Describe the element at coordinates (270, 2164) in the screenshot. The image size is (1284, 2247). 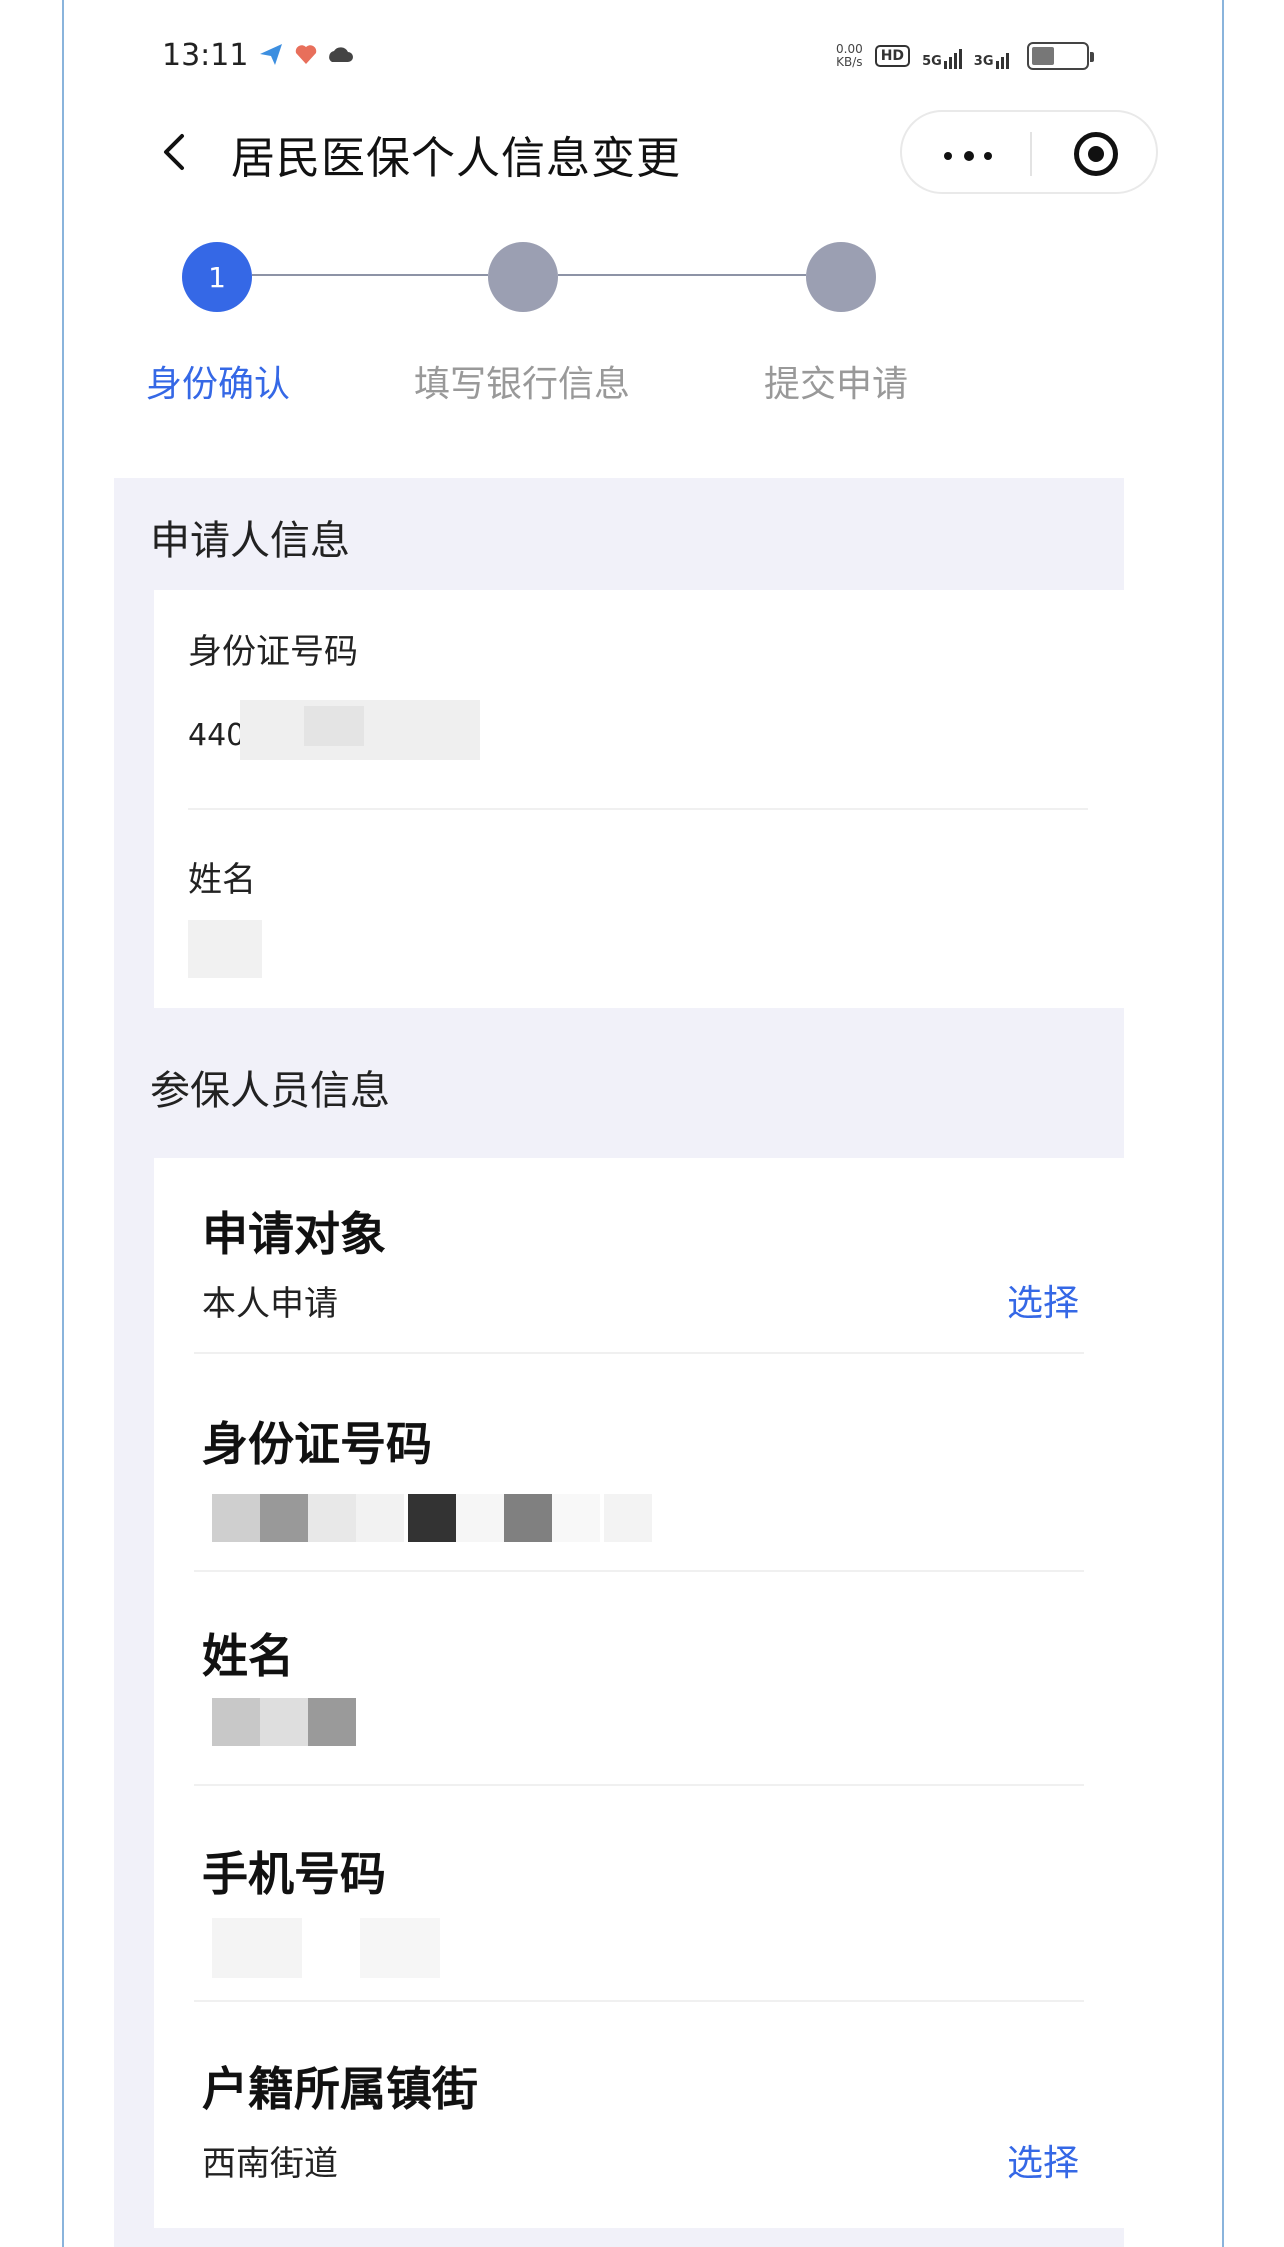
I see `street-value: 西南街道` at that location.